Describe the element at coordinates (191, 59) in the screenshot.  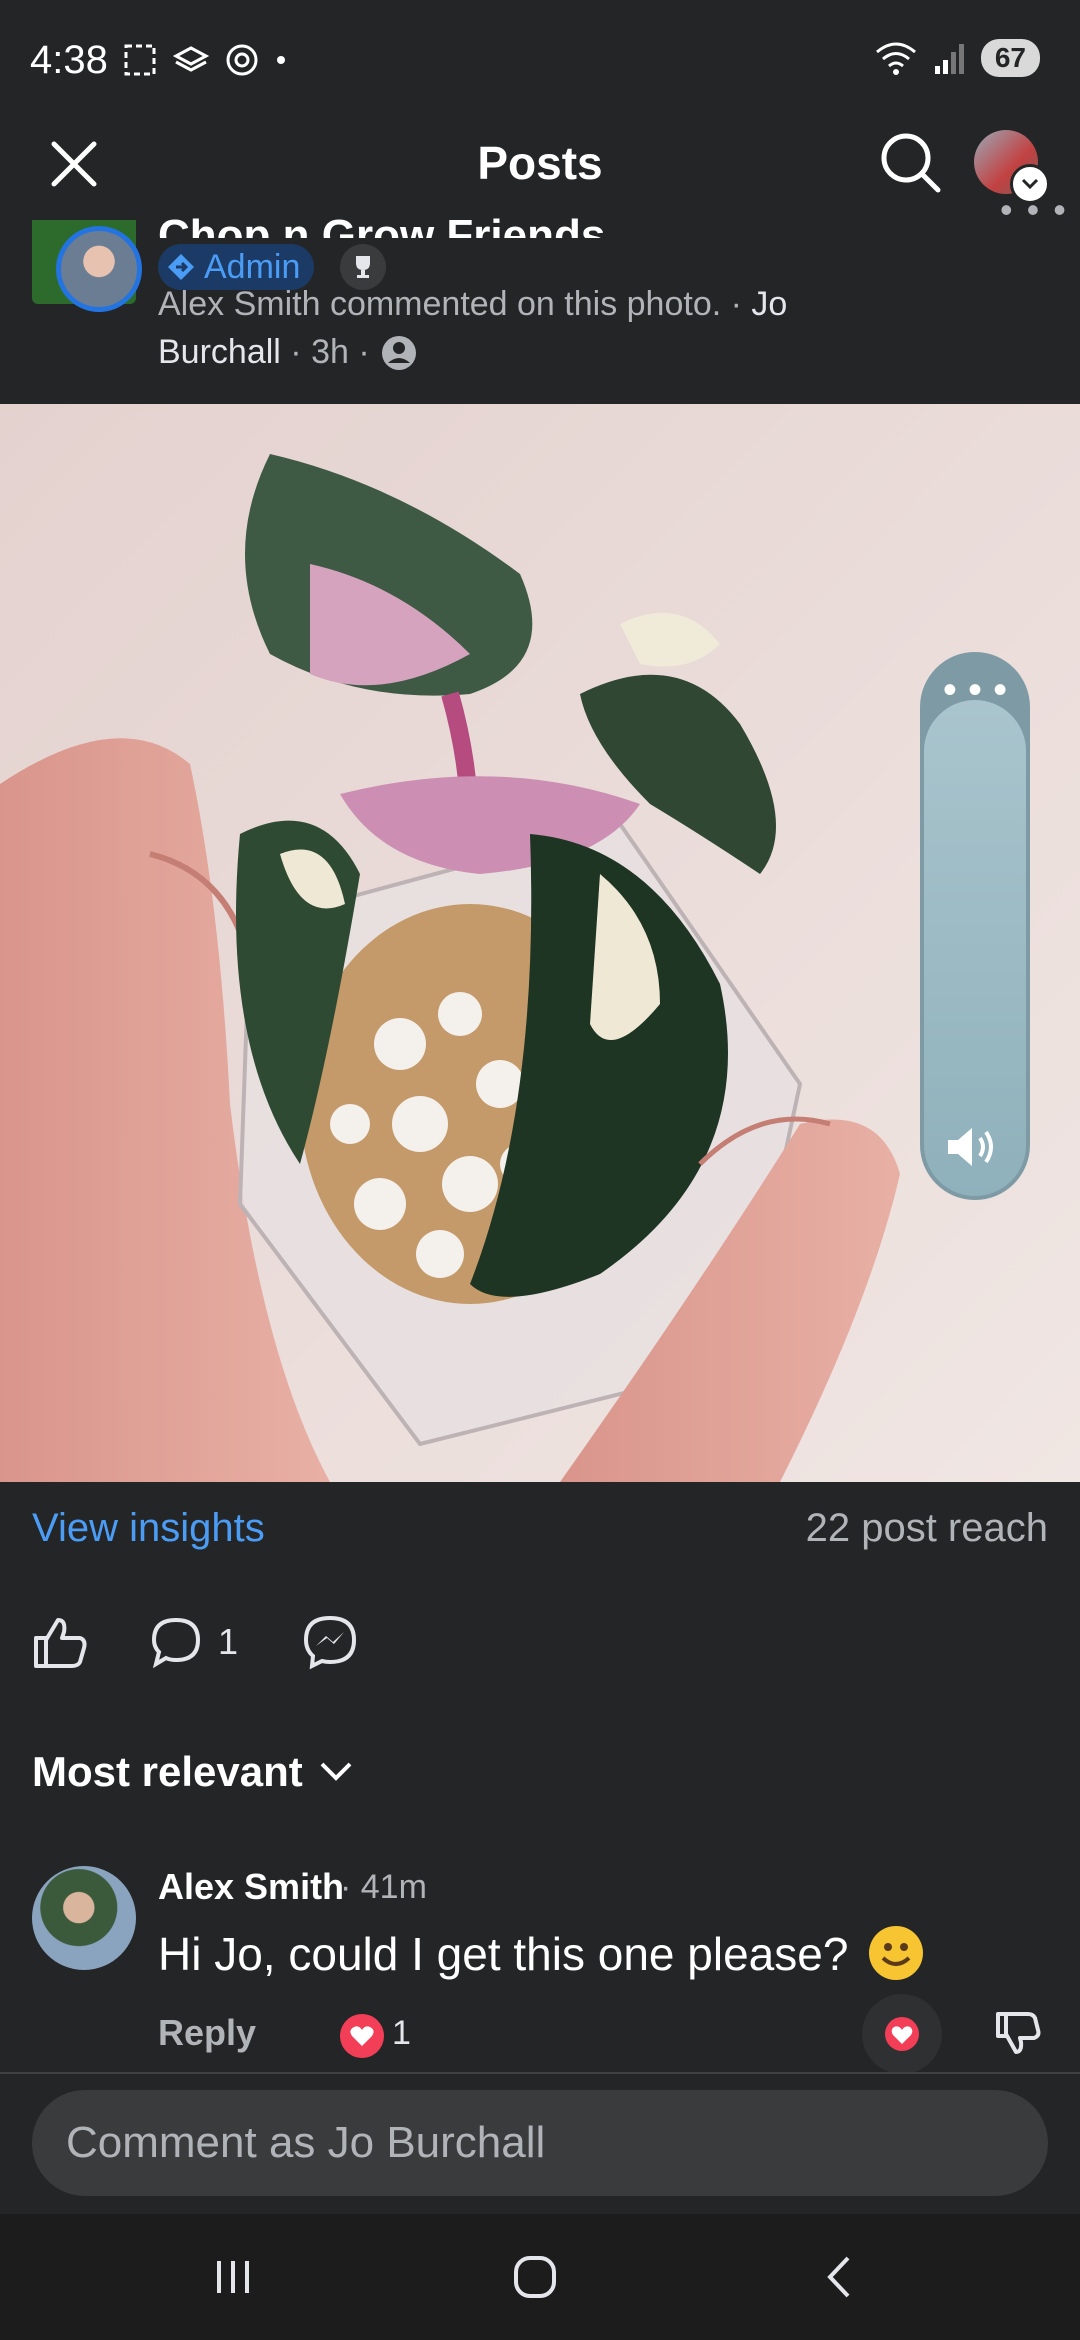
I see `stack-icon` at that location.